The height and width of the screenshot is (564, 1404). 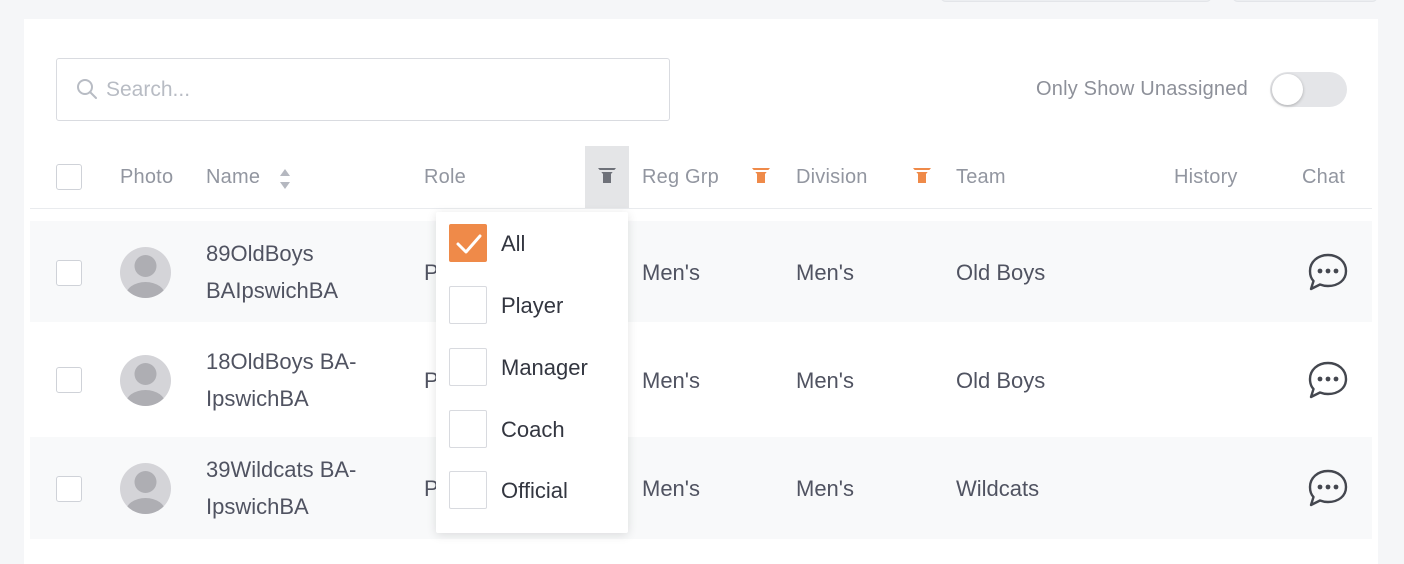 I want to click on member-team: Wildcats, so click(x=998, y=488).